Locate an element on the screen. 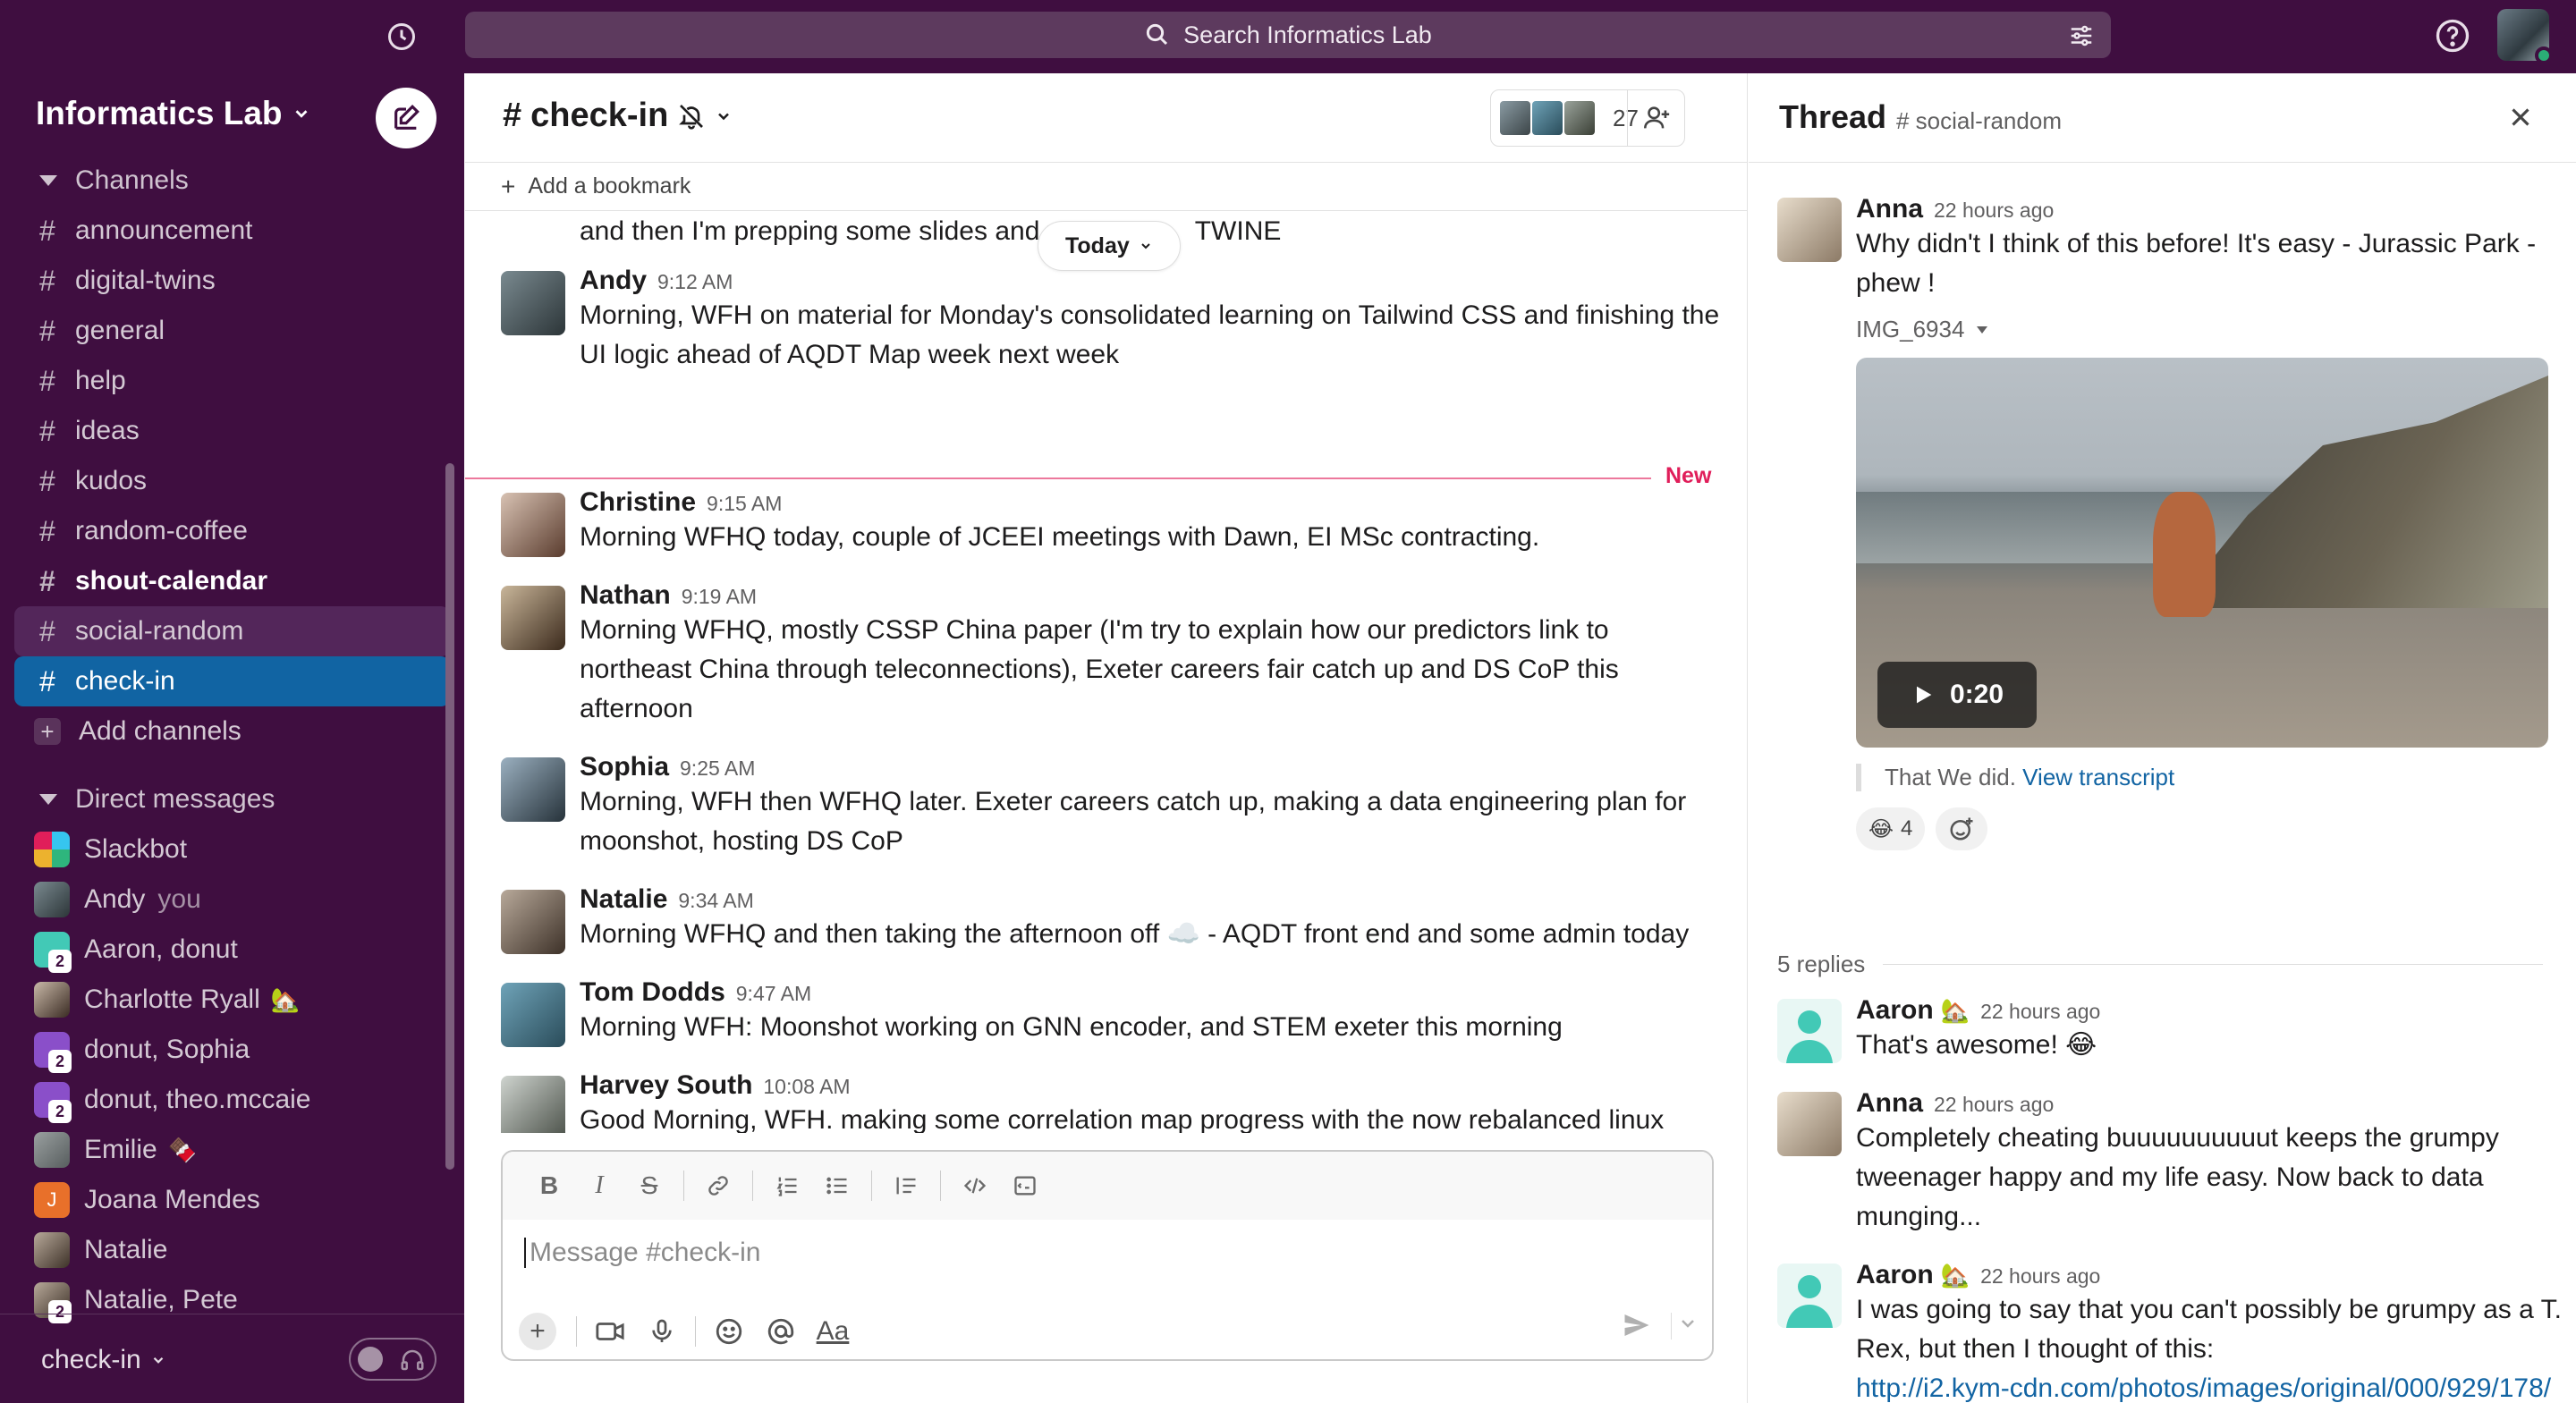 This screenshot has height=1403, width=2576. huddle-channel-menu: check-in is located at coordinates (103, 1360).